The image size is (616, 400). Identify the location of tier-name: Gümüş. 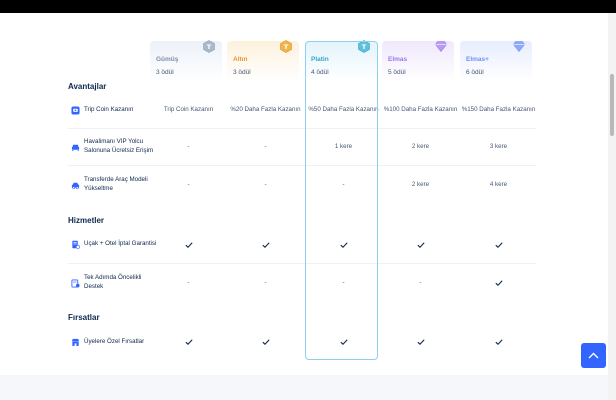
(167, 59).